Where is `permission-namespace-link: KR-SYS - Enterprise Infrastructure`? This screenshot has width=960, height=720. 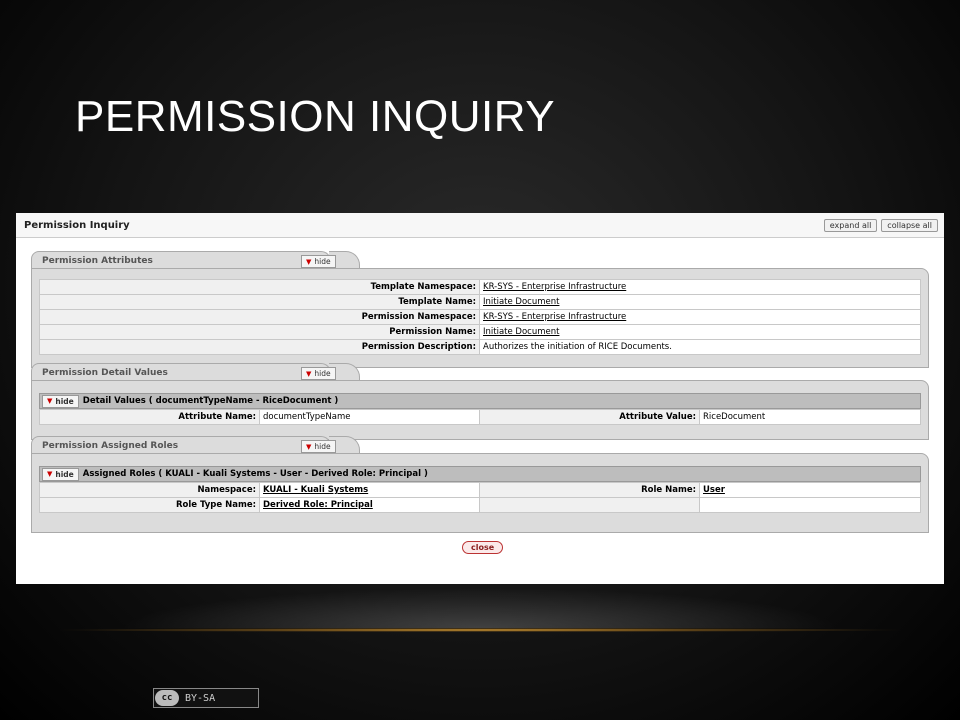 permission-namespace-link: KR-SYS - Enterprise Infrastructure is located at coordinates (554, 317).